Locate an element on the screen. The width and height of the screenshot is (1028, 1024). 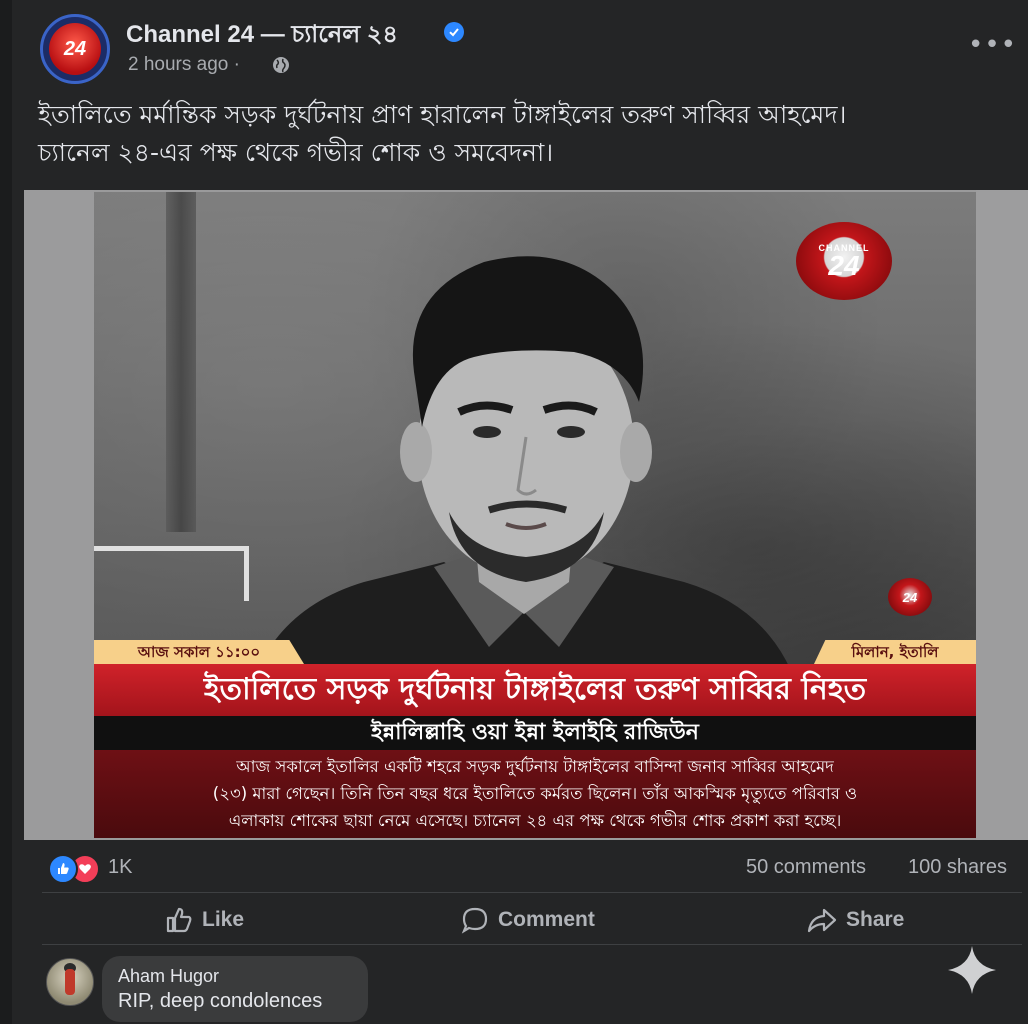
sparkle-icon is located at coordinates (972, 970).